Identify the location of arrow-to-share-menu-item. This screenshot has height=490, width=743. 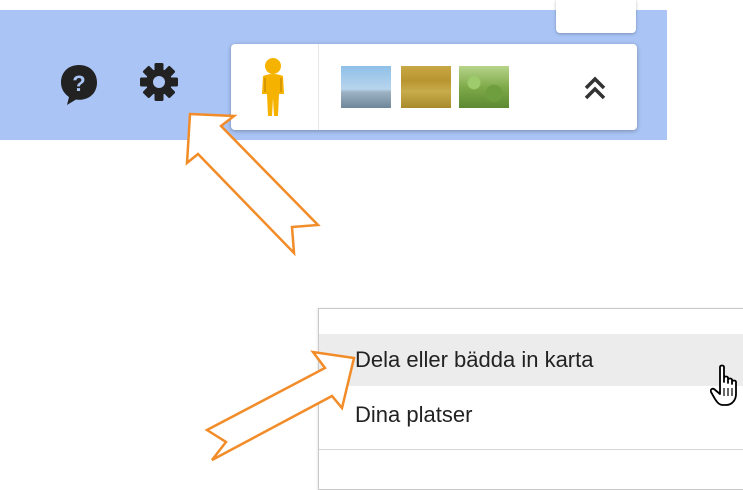
(280, 406).